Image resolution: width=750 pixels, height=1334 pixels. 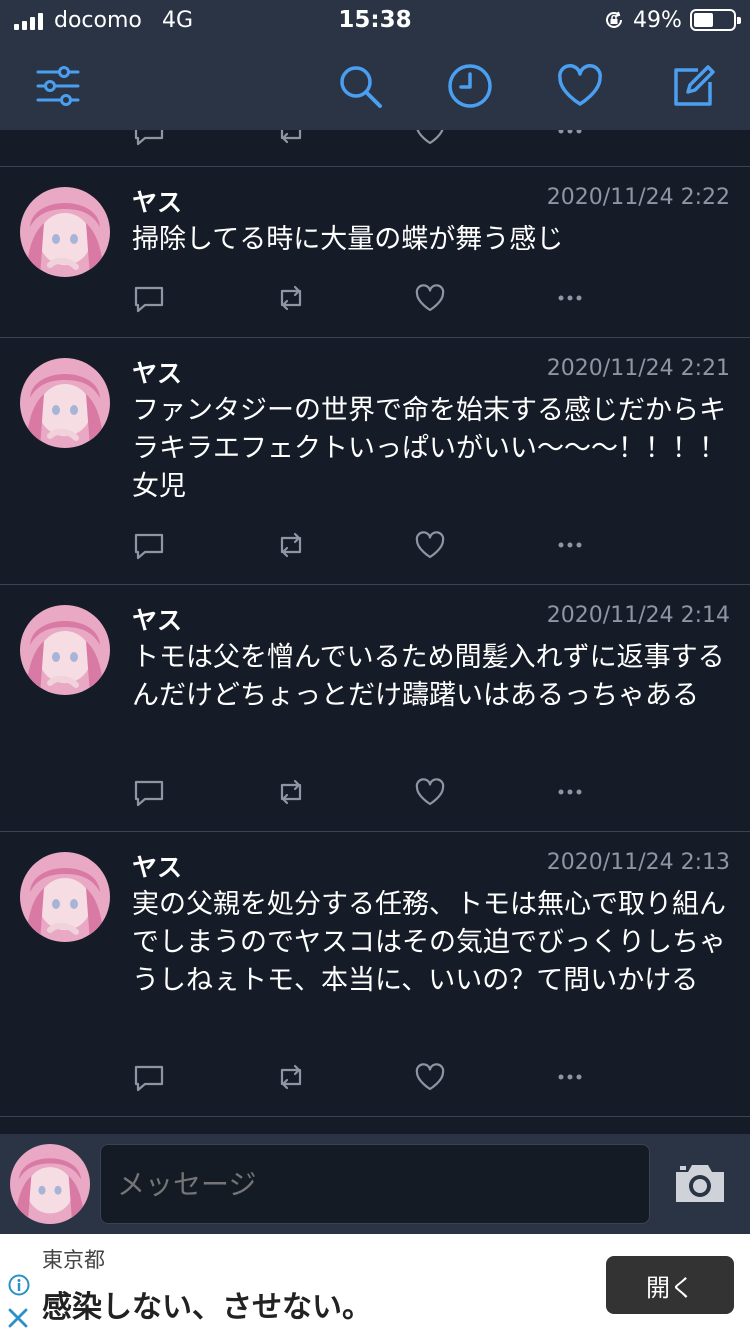 What do you see at coordinates (657, 20) in the screenshot?
I see `battery-percent: 49%` at bounding box center [657, 20].